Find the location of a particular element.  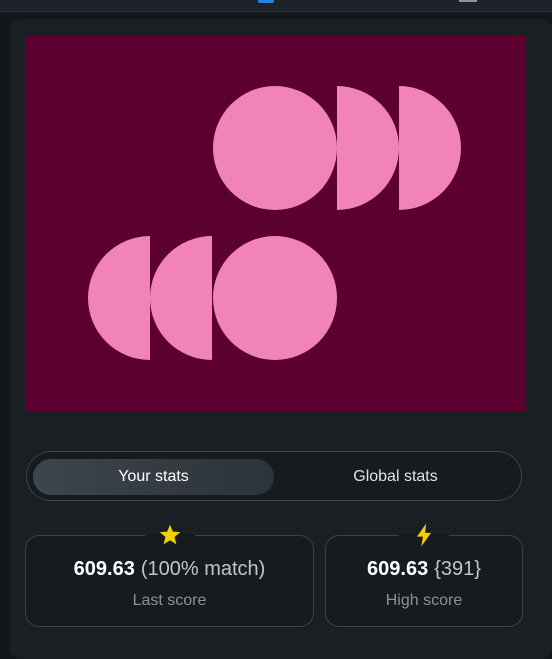

high-score-value: 609.63 is located at coordinates (398, 569).